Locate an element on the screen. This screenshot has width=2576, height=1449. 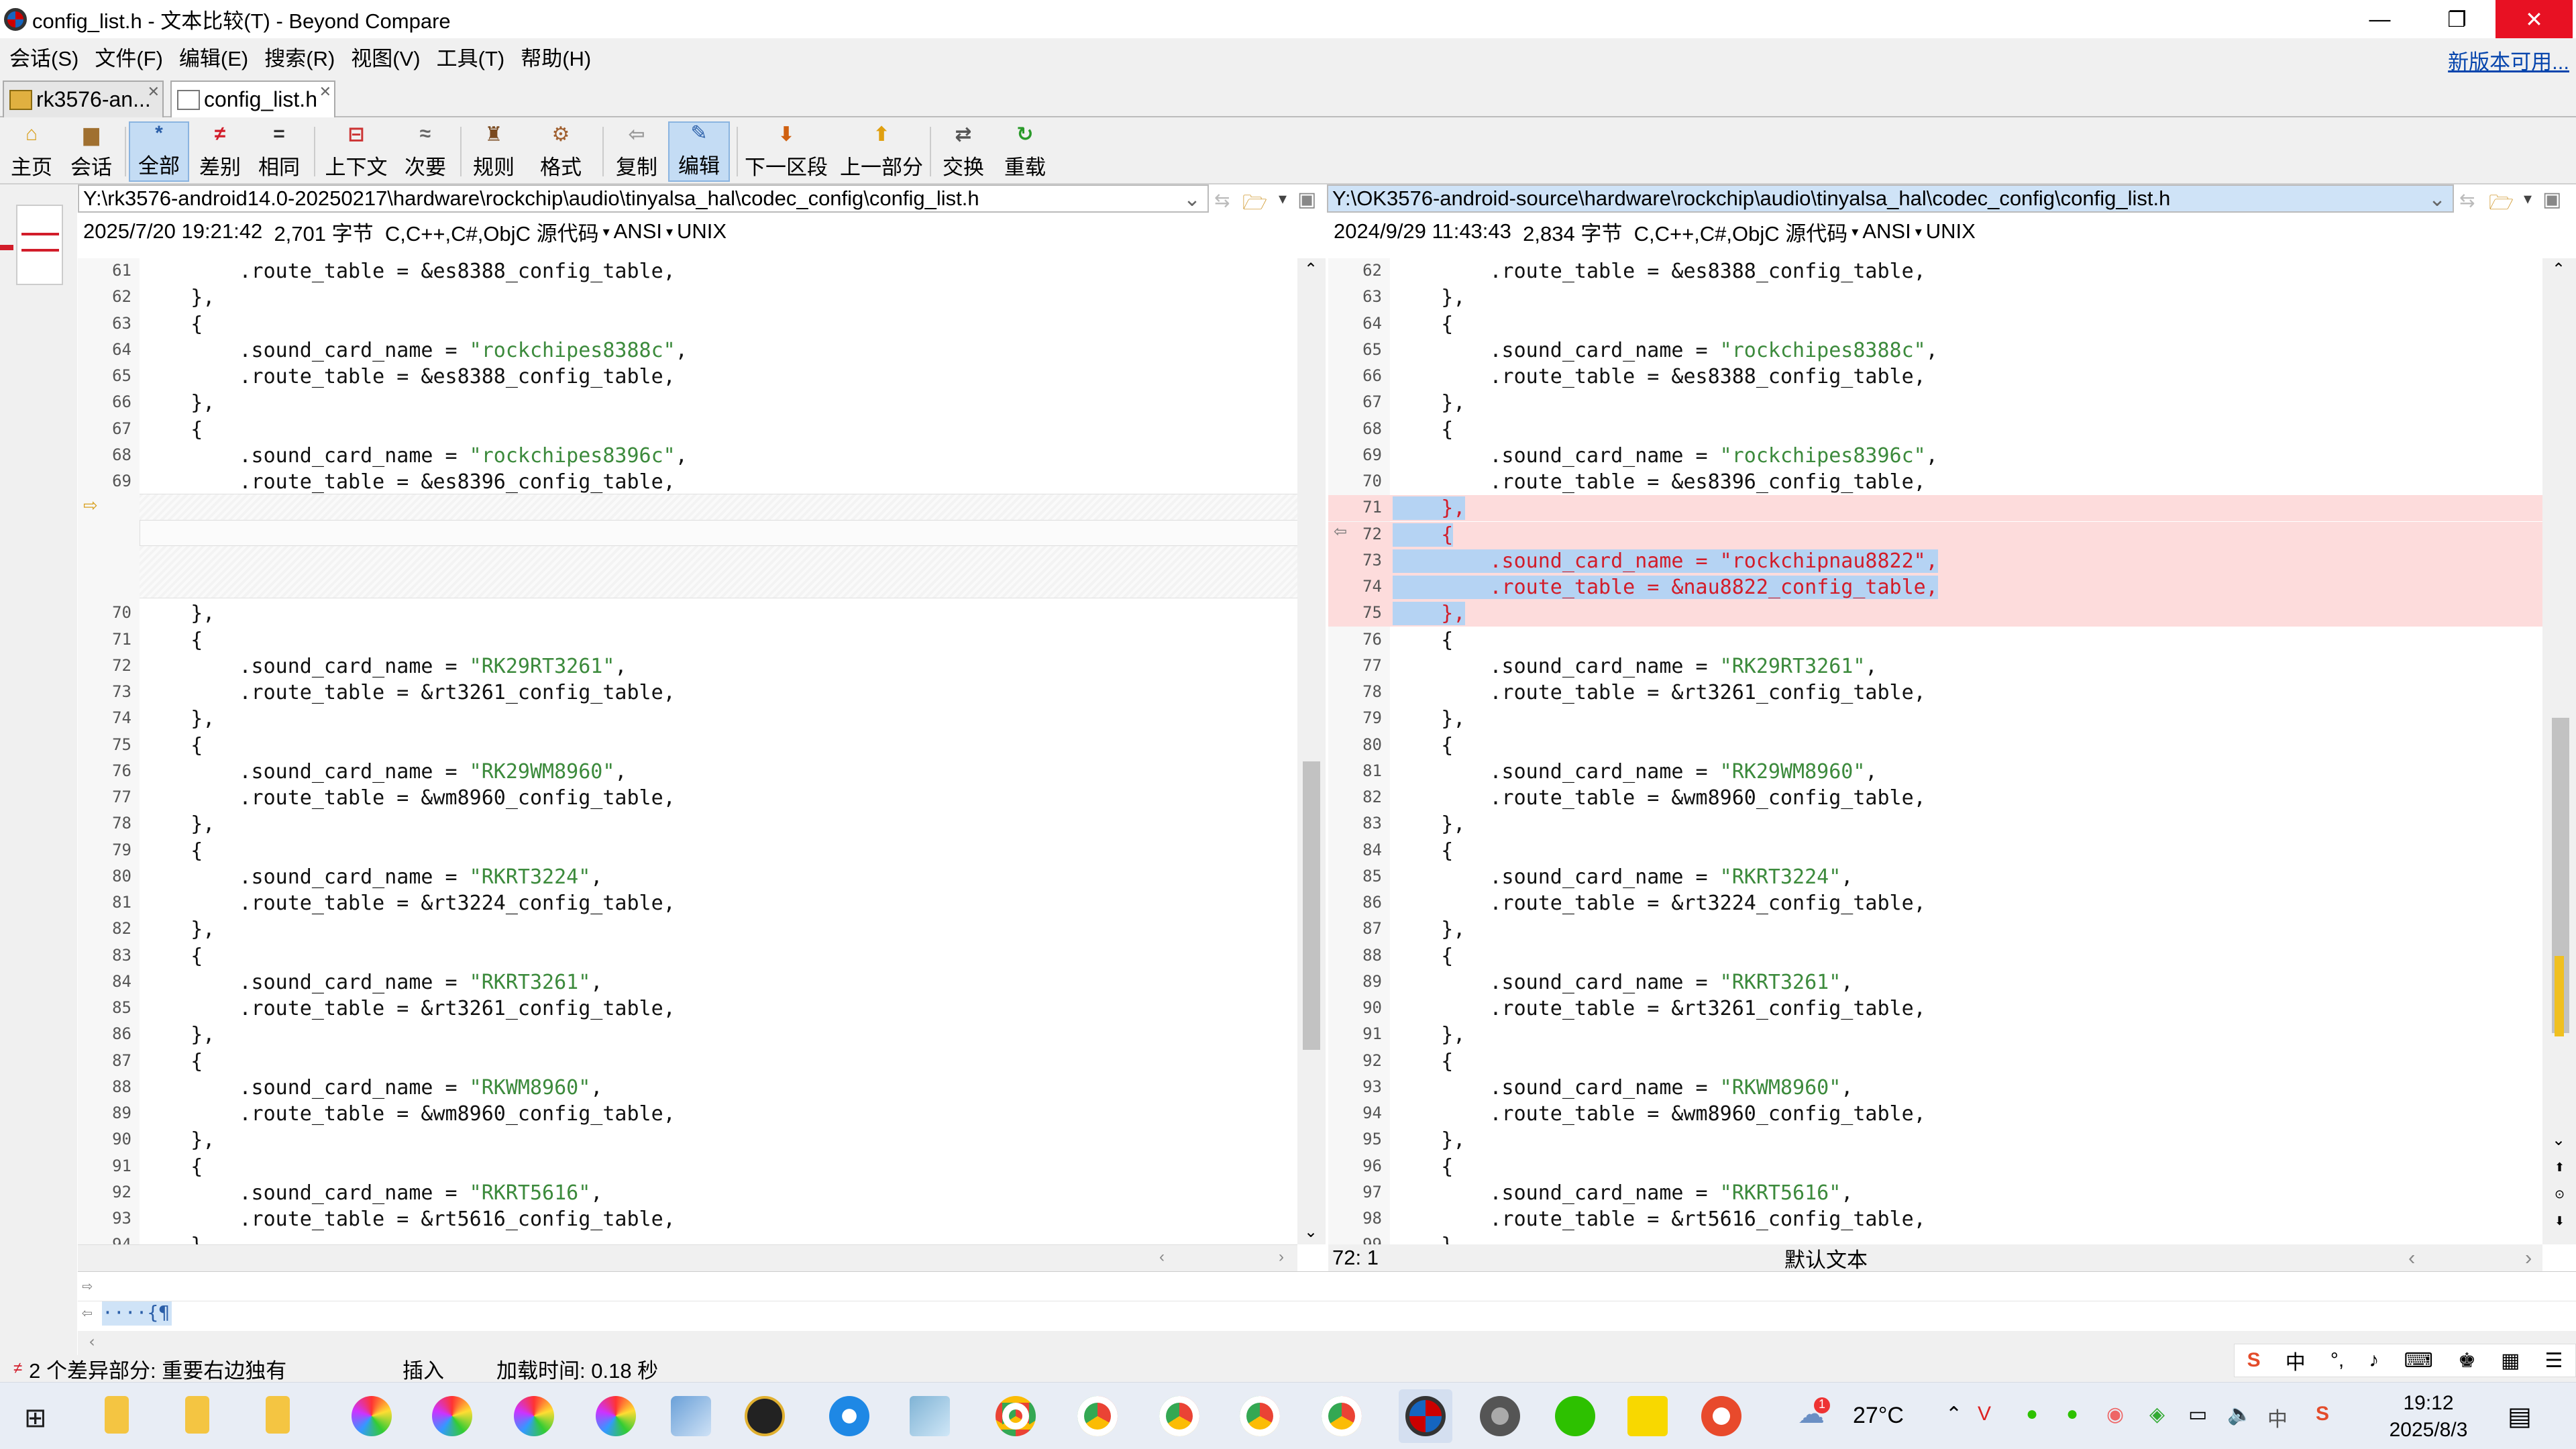
code-line: 90 .route_table = &rt3261_config_table, is located at coordinates (1935, 1009).